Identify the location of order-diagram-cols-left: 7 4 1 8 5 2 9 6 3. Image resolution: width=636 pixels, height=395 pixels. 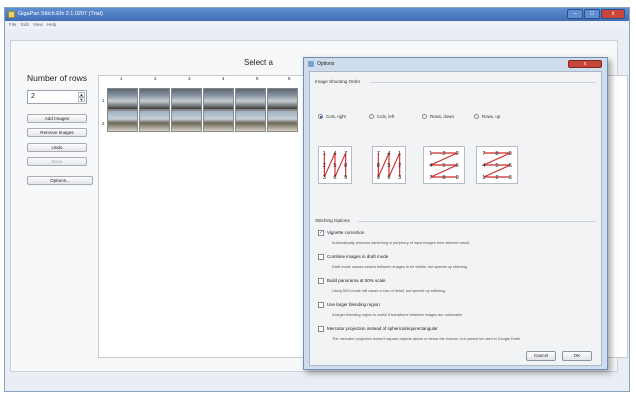
(389, 165).